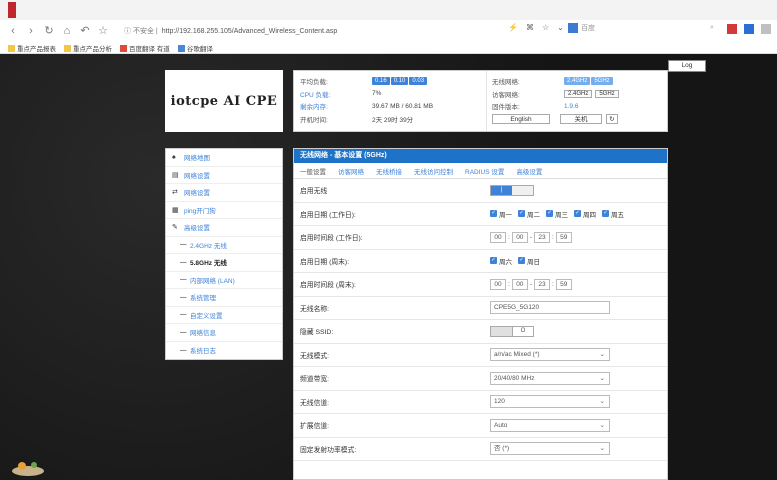  I want to click on extension-select: Auto ⌄, so click(550, 425).